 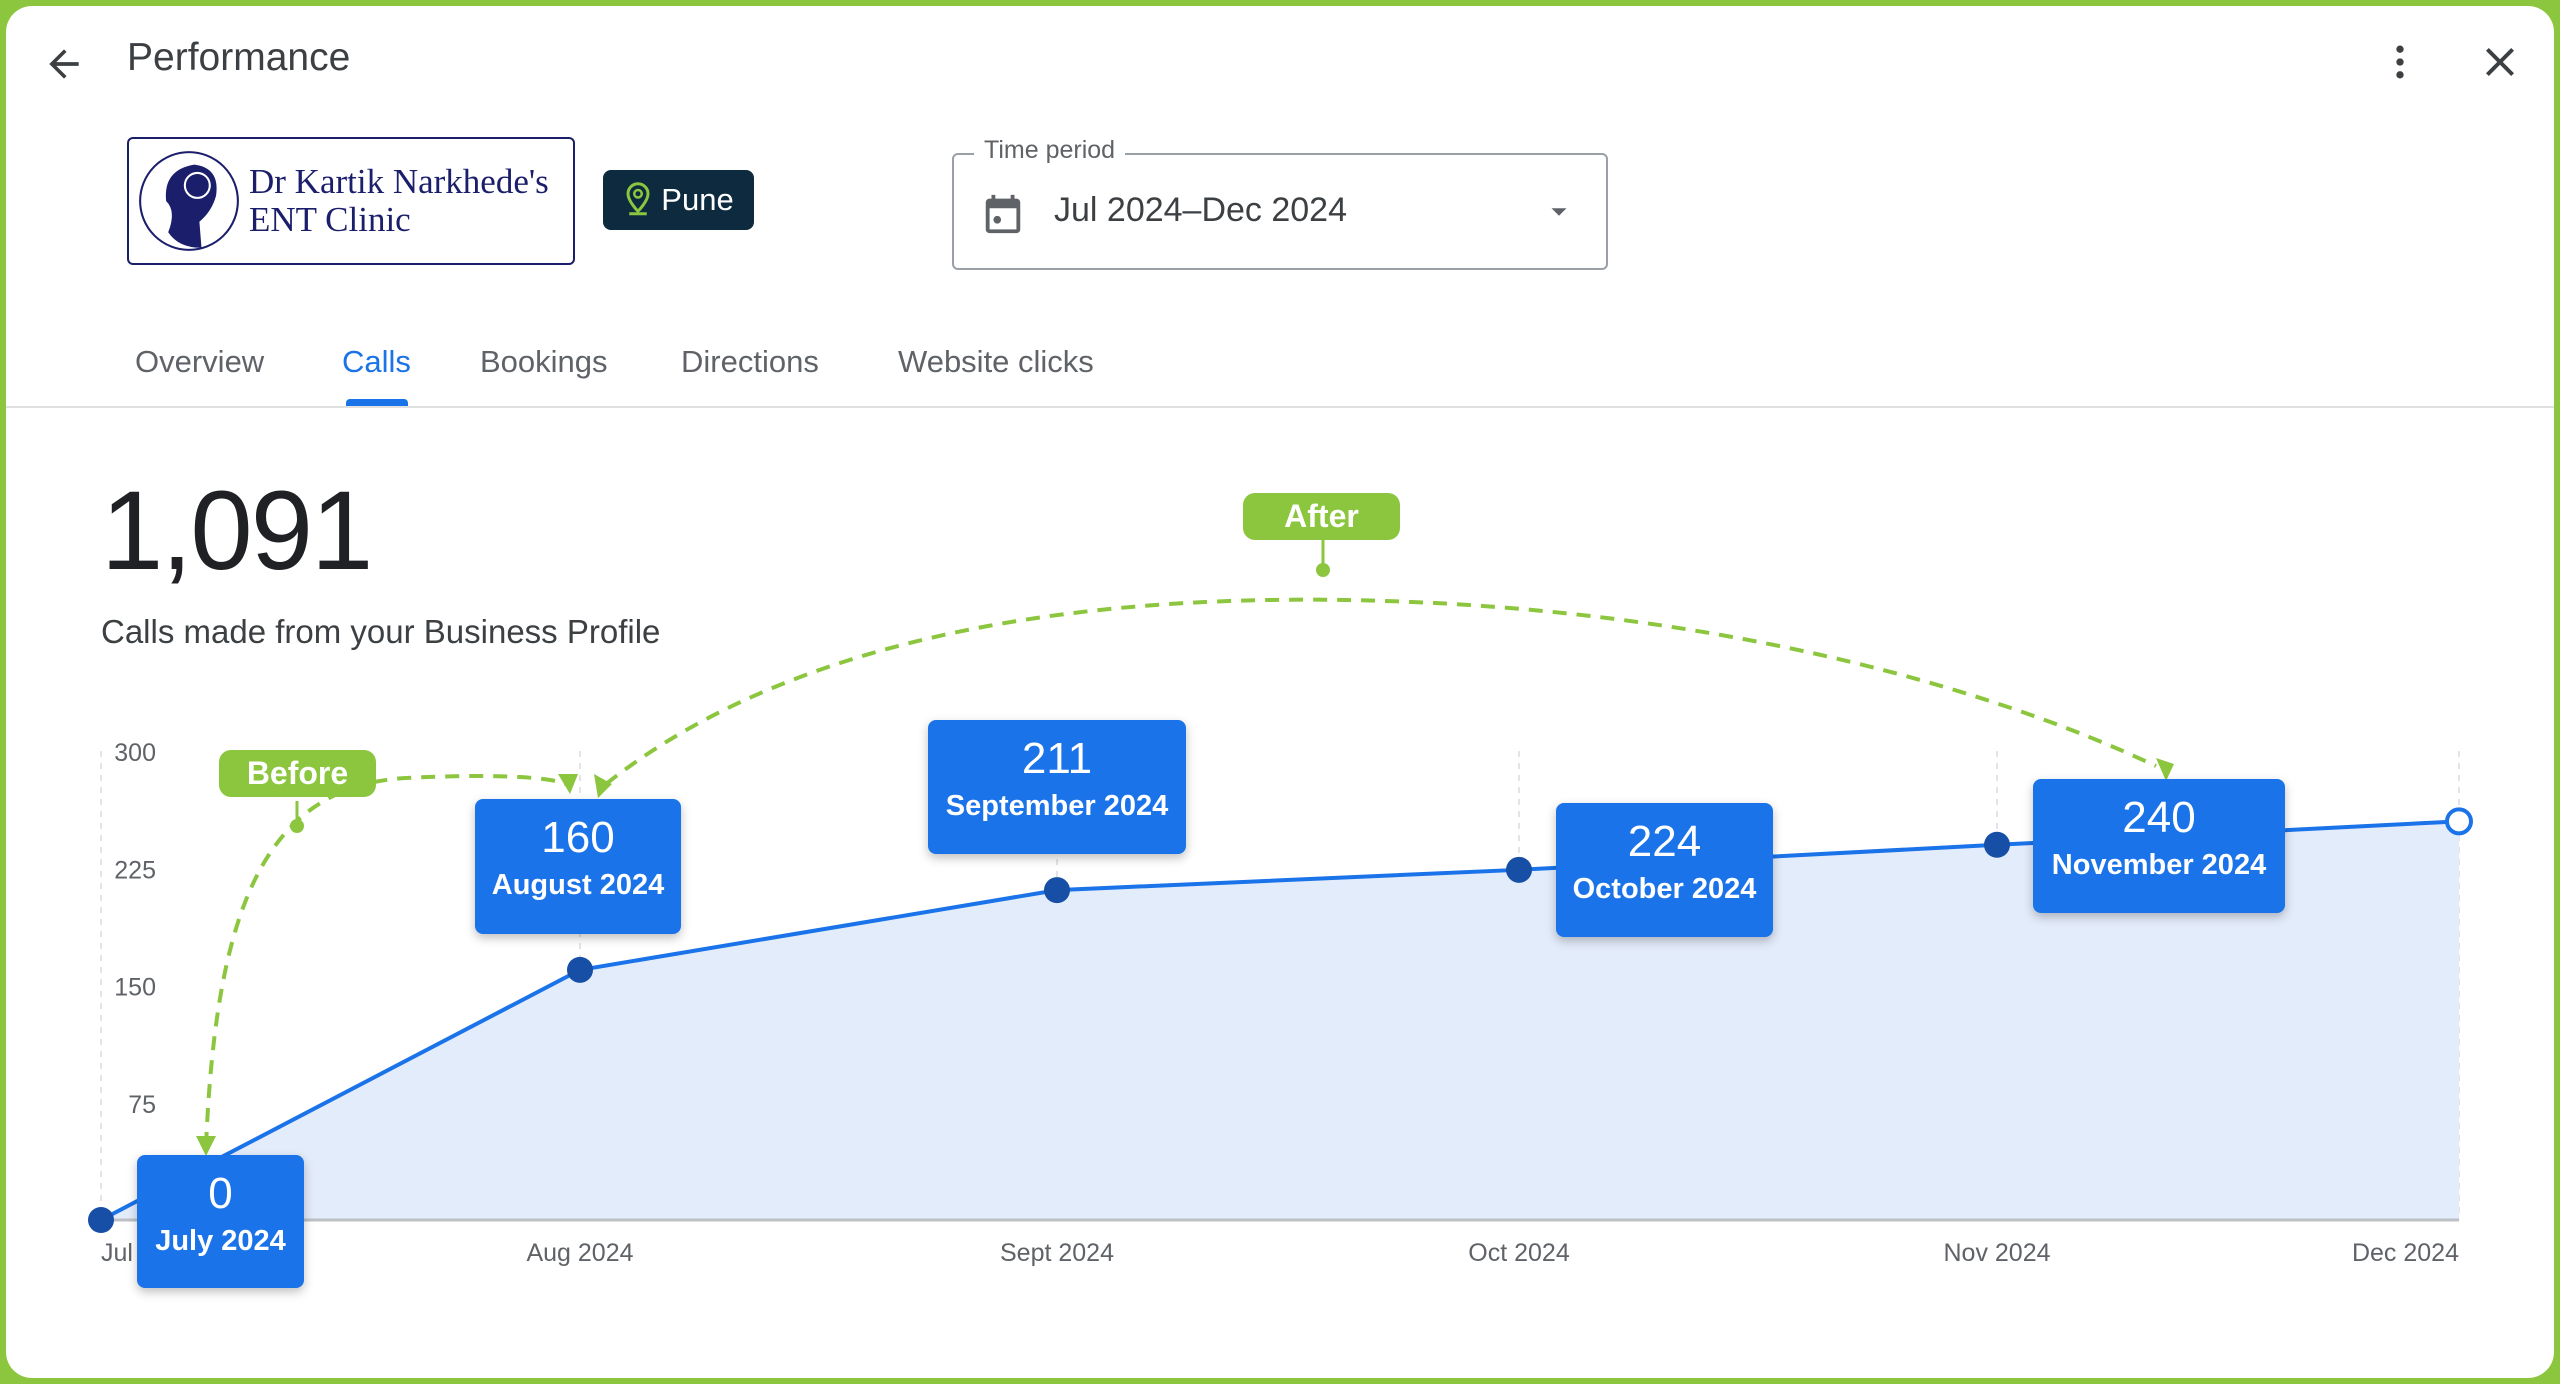 I want to click on x-tick-label: Dec 2024, so click(x=2405, y=1253).